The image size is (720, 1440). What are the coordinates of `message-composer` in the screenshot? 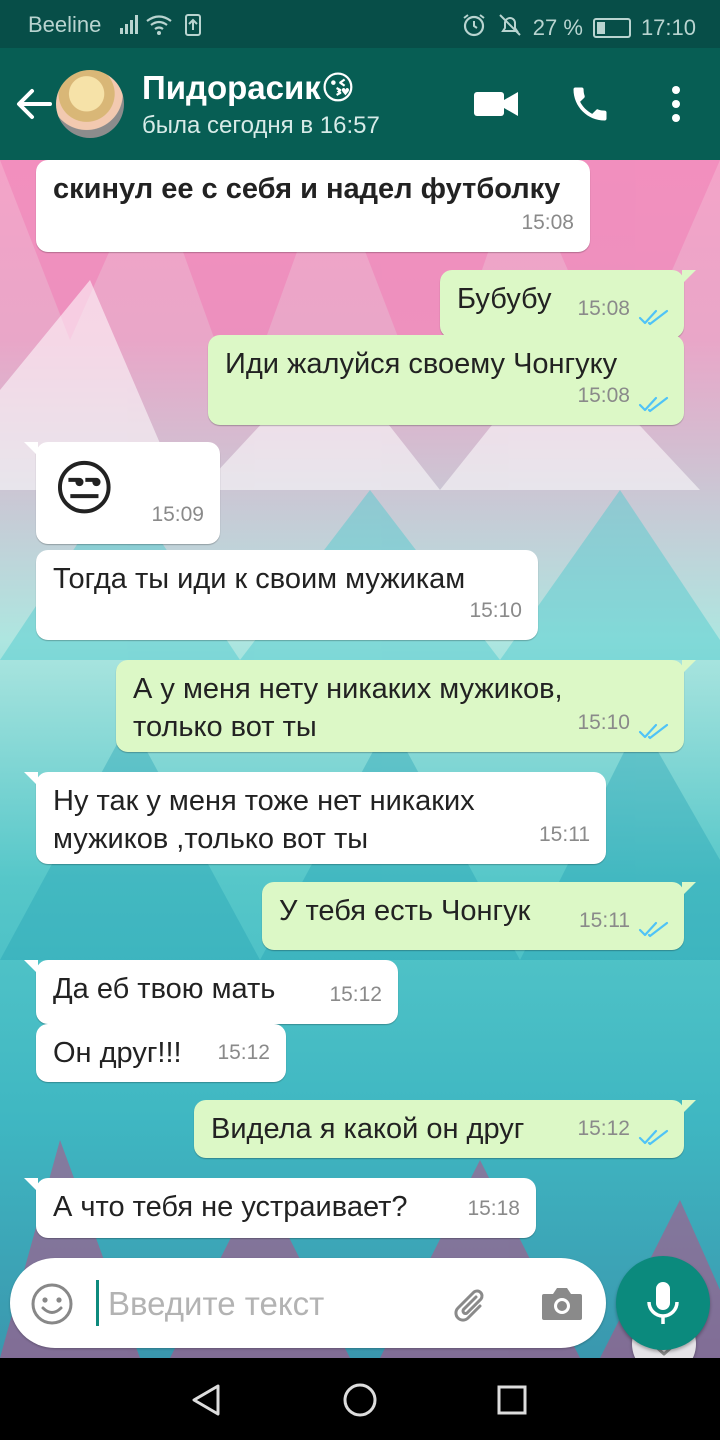 It's located at (308, 1303).